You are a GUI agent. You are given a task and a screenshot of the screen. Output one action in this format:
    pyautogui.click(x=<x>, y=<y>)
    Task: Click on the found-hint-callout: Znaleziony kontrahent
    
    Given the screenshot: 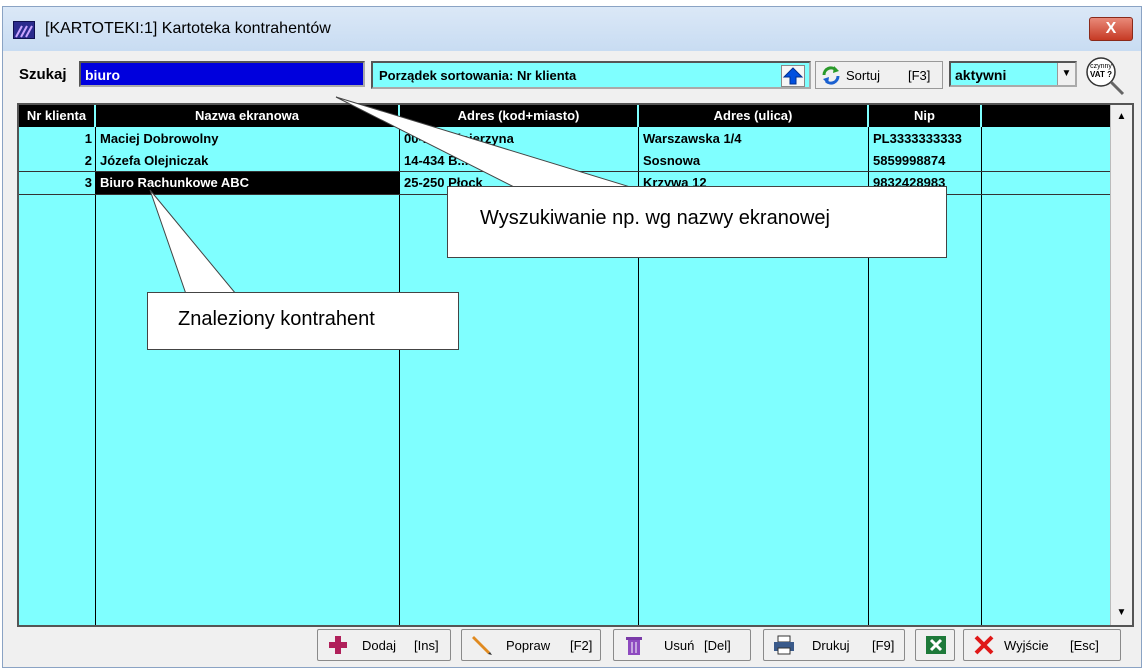 What is the action you would take?
    pyautogui.click(x=303, y=321)
    